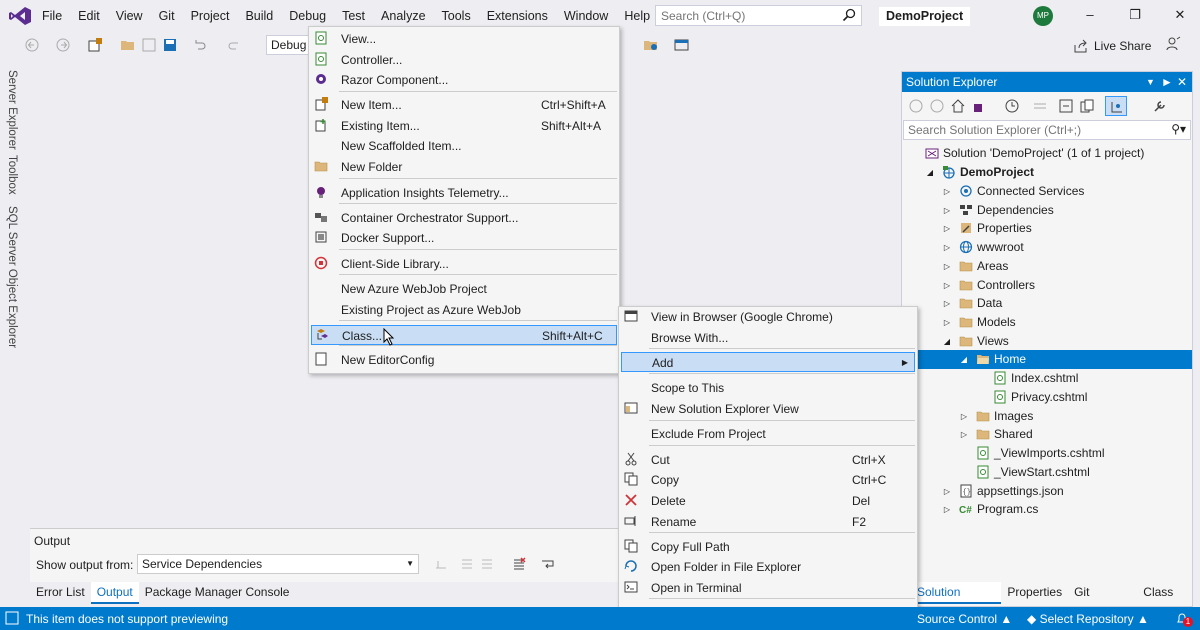  I want to click on tree-node-controllers: ▷ Controllers, so click(1047, 285).